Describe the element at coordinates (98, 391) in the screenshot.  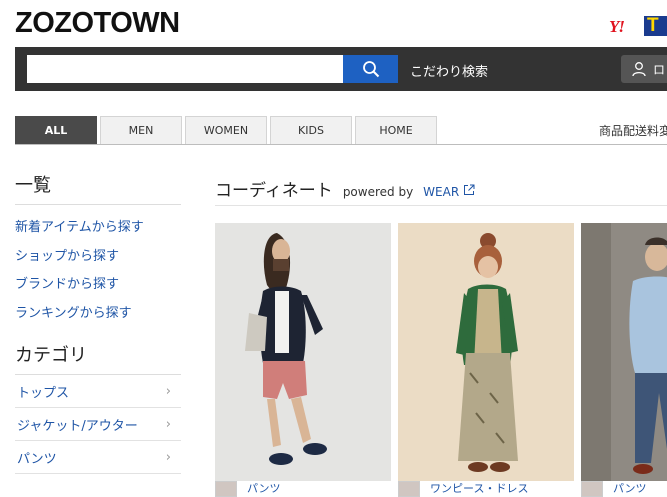
I see `category-item-tops: トップス ›` at that location.